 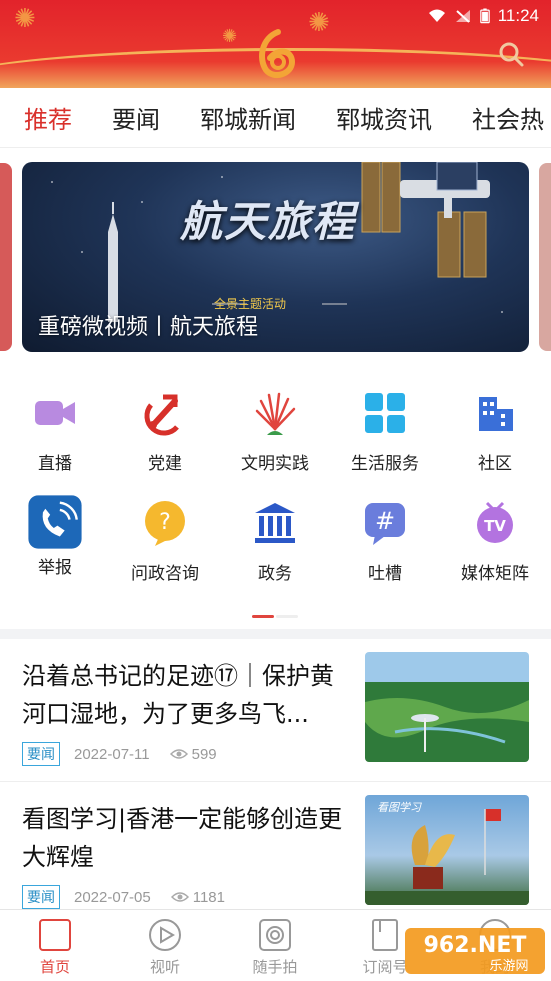 I want to click on shortcut-label: 文明实践, so click(x=275, y=464).